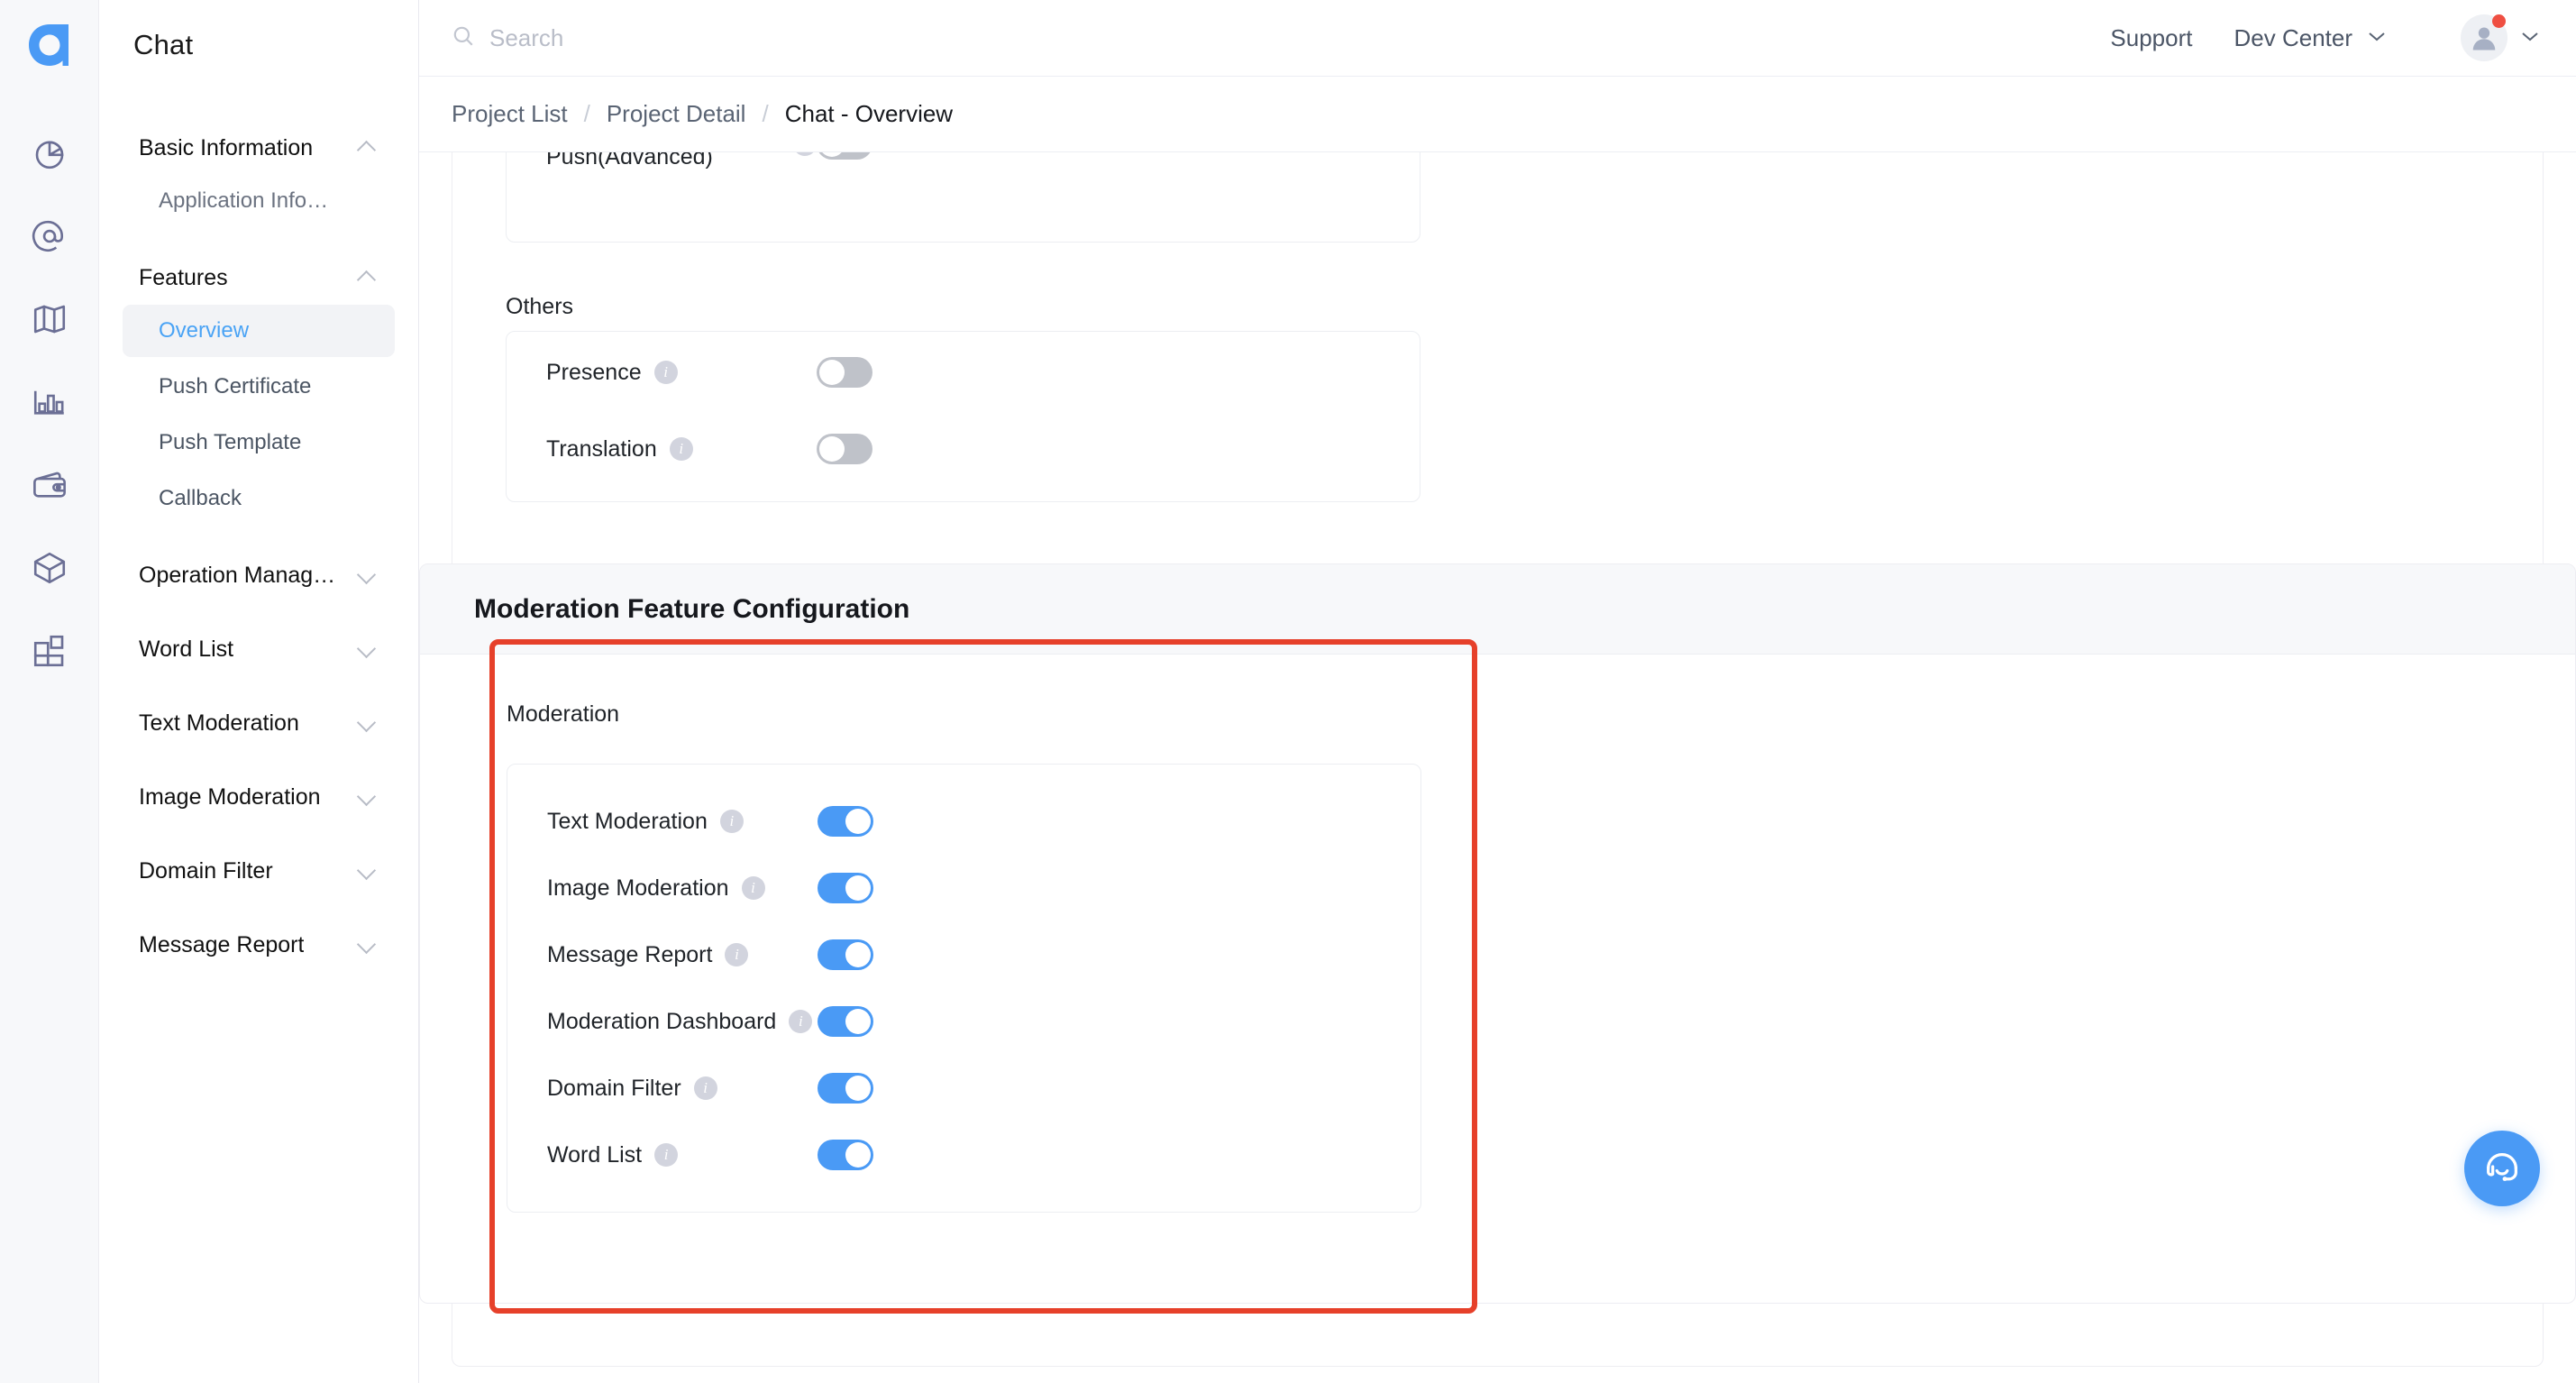 Image resolution: width=2576 pixels, height=1383 pixels. I want to click on top-bar: Search Support Dev Center, so click(1497, 38).